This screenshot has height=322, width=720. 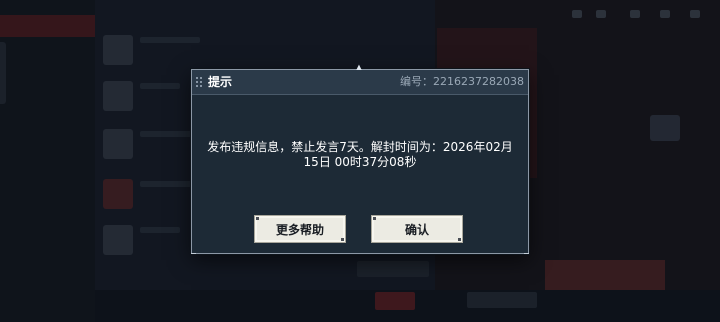 I want to click on ticket-id: 编号：2216237282038, so click(x=462, y=81).